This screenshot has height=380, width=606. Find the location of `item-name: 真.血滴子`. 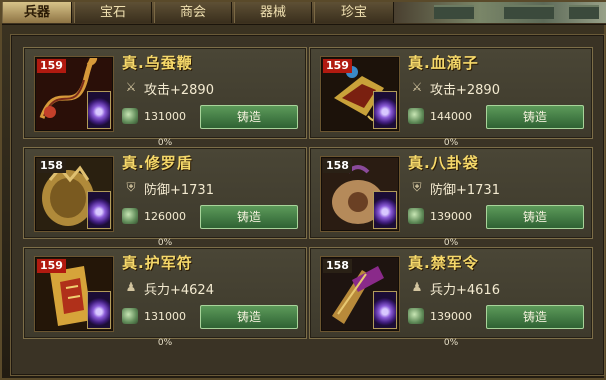

item-name: 真.血滴子 is located at coordinates (443, 63).